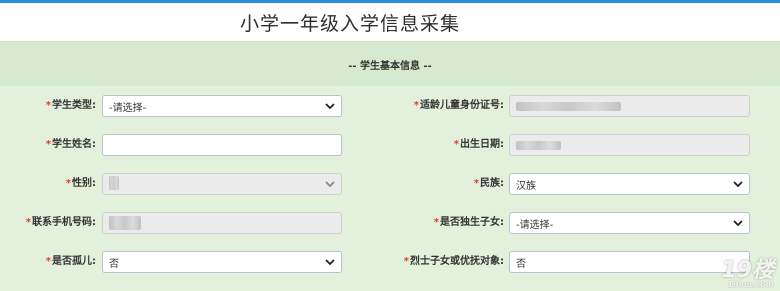 The width and height of the screenshot is (780, 291). I want to click on orphan-label: *是否孤儿:, so click(70, 261).